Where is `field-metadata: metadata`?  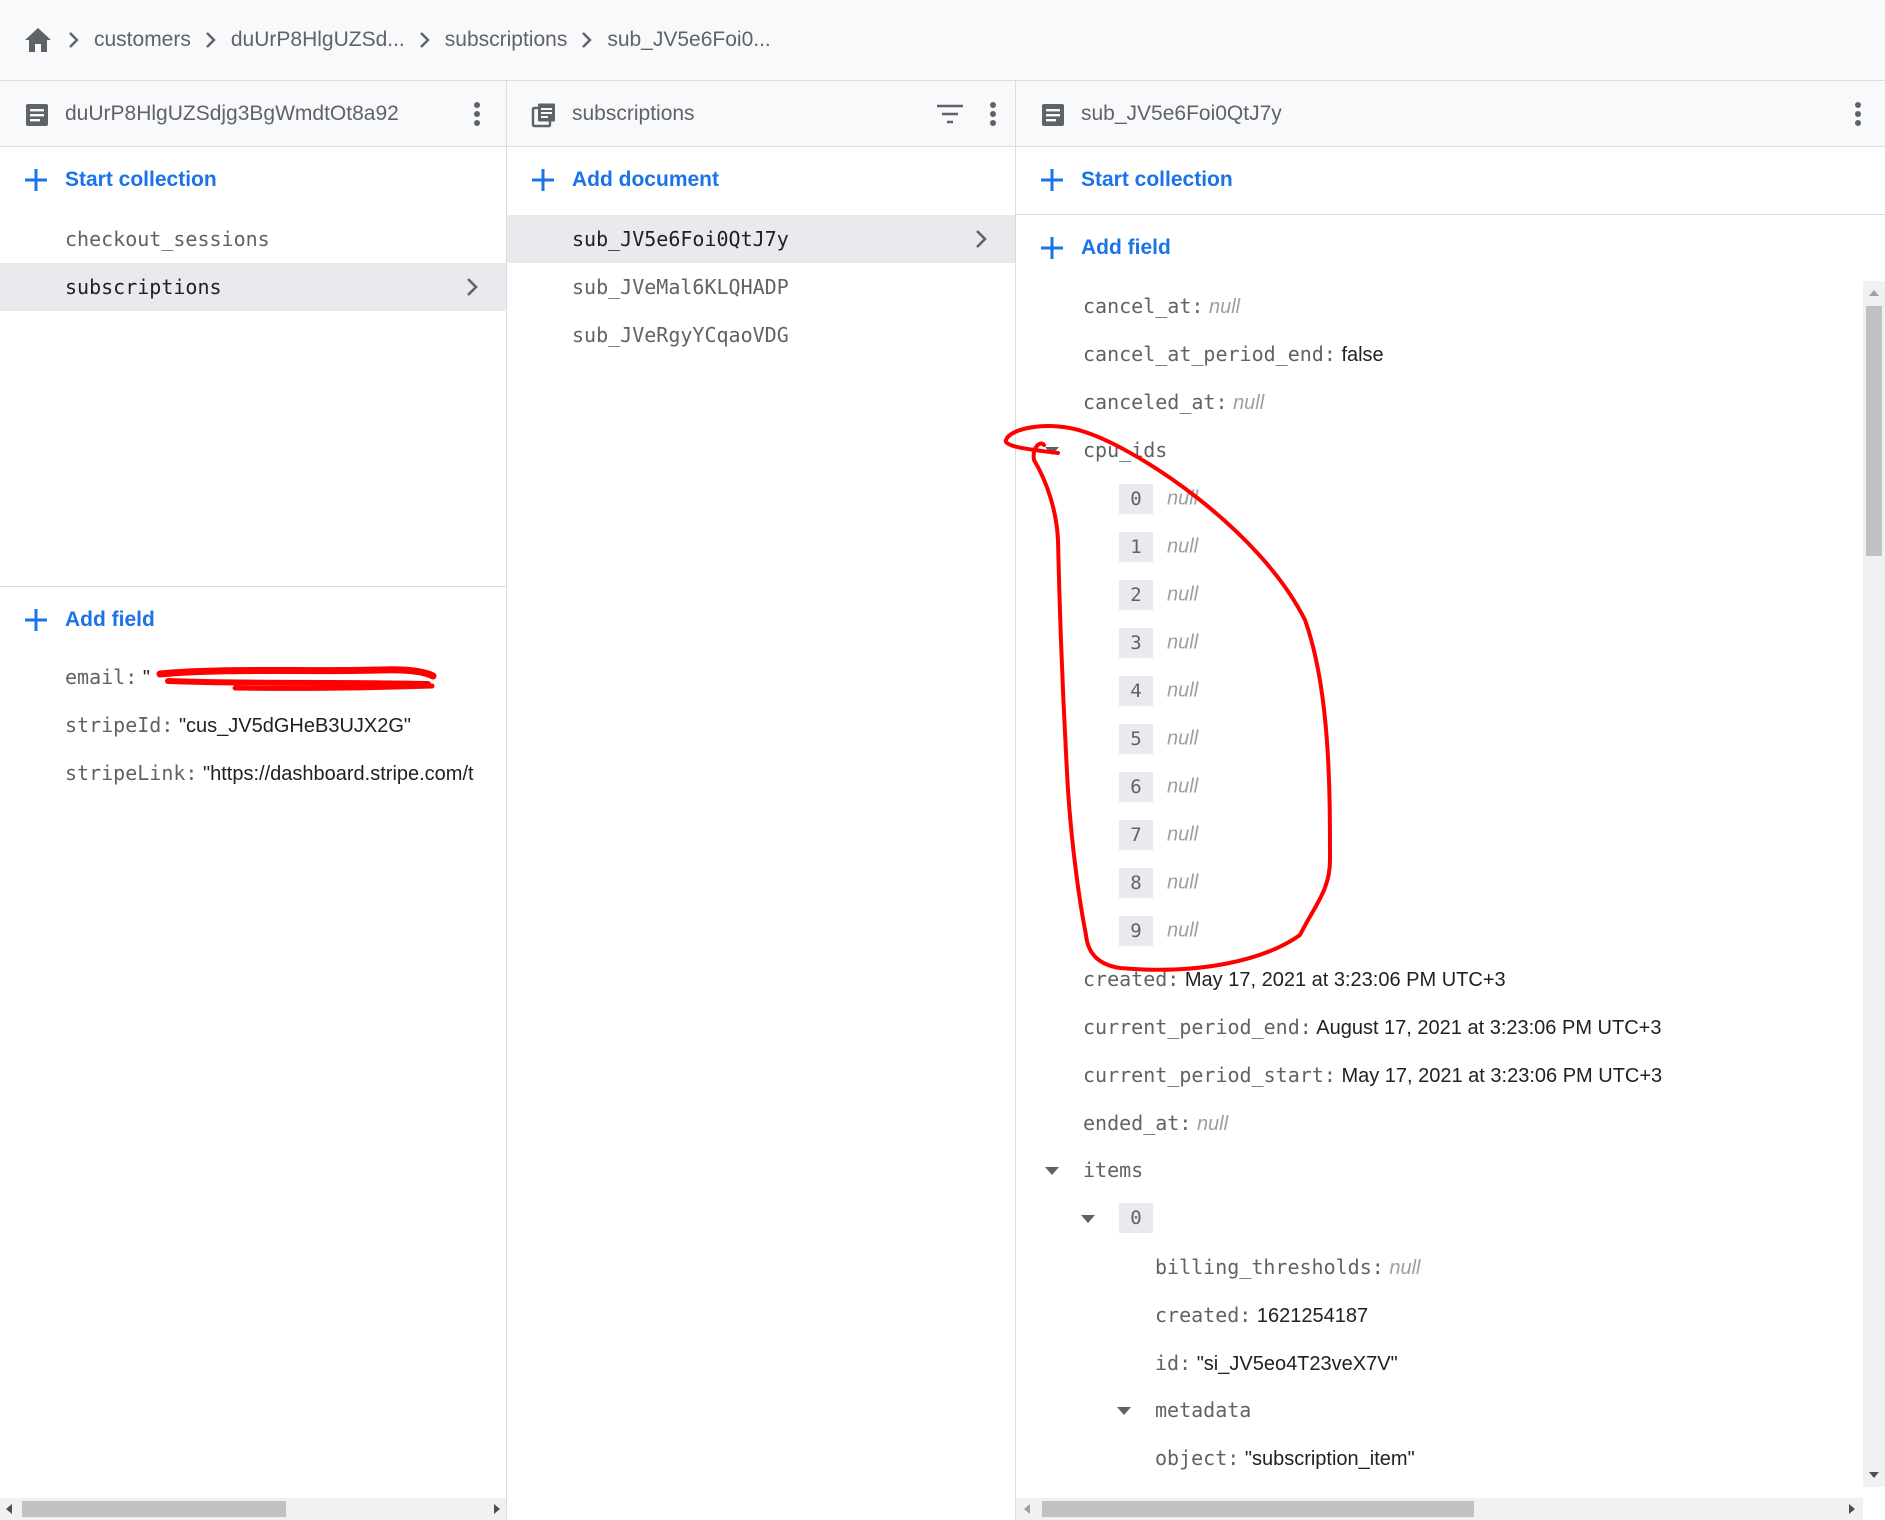 field-metadata: metadata is located at coordinates (1203, 1418).